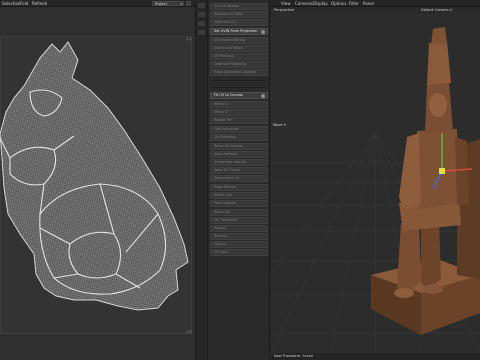 The height and width of the screenshot is (360, 480). Describe the element at coordinates (239, 212) in the screenshot. I see `command-button: Relax UV` at that location.